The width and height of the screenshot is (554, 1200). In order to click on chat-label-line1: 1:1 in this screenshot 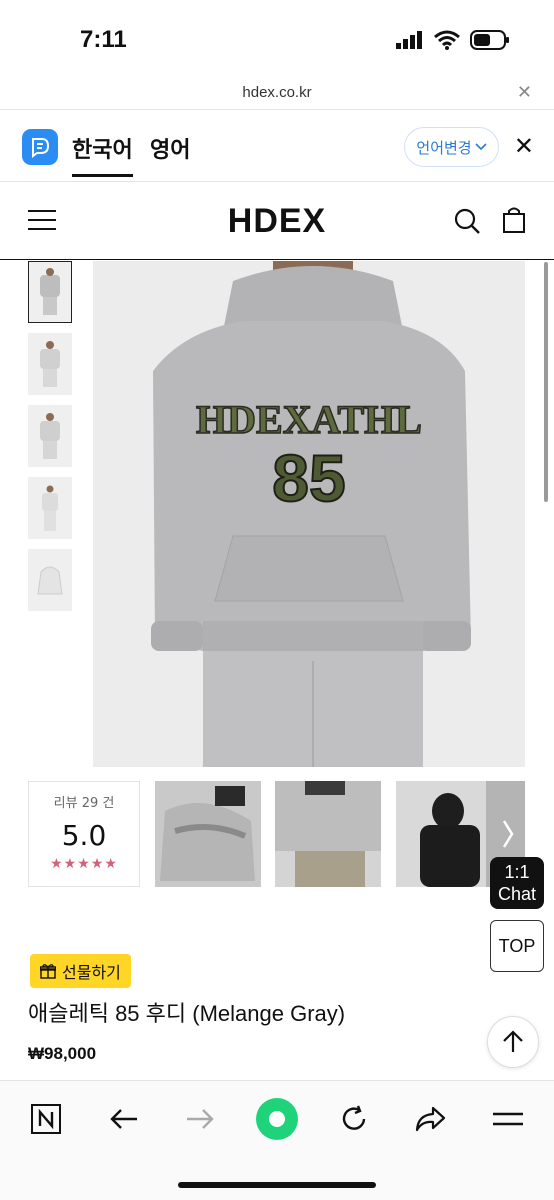, I will do `click(517, 872)`.